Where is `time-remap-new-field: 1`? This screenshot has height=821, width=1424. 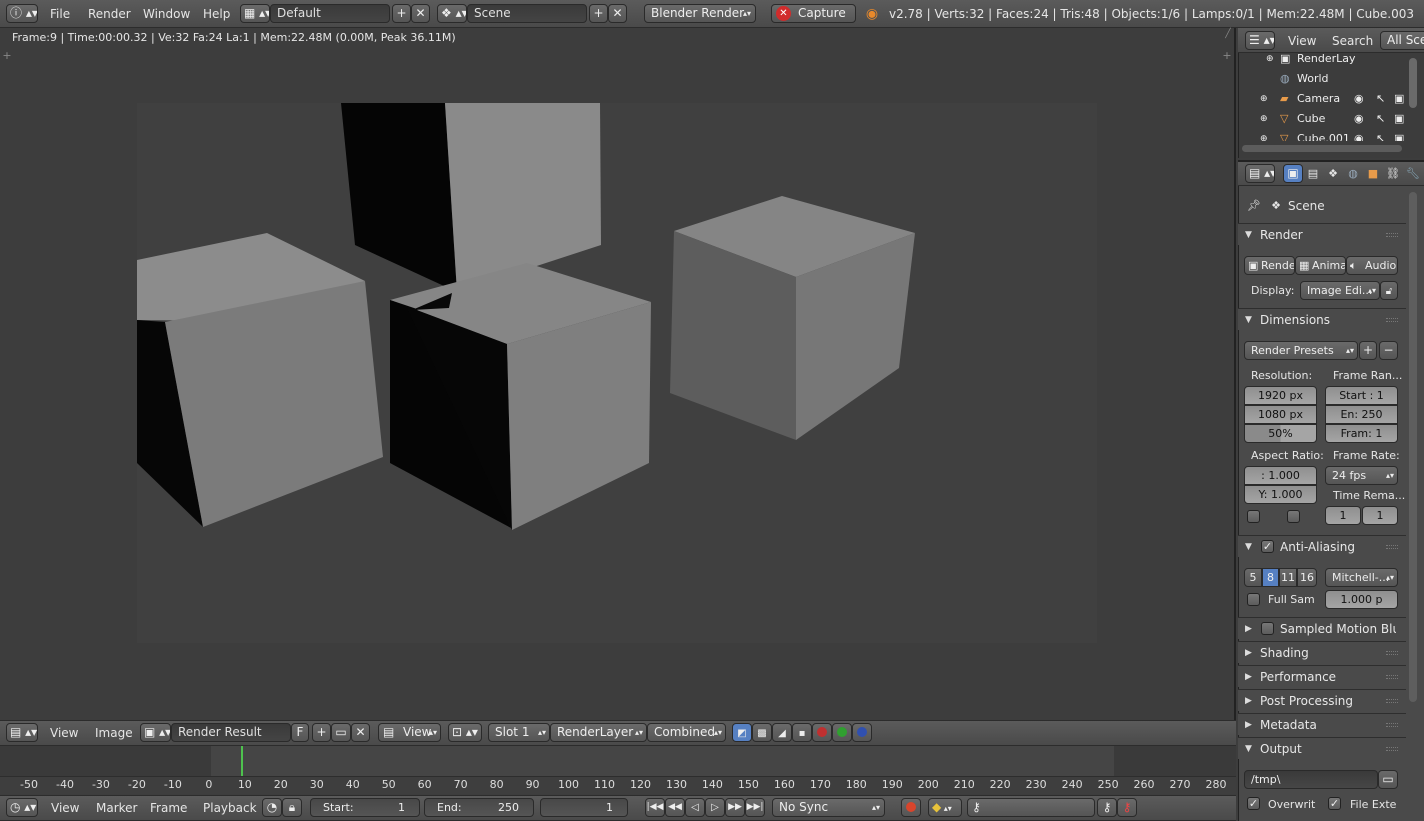 time-remap-new-field: 1 is located at coordinates (1380, 515).